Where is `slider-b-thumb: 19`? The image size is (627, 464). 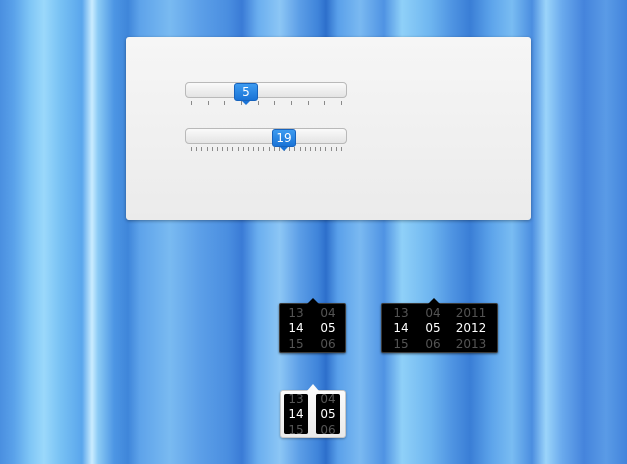
slider-b-thumb: 19 is located at coordinates (284, 140).